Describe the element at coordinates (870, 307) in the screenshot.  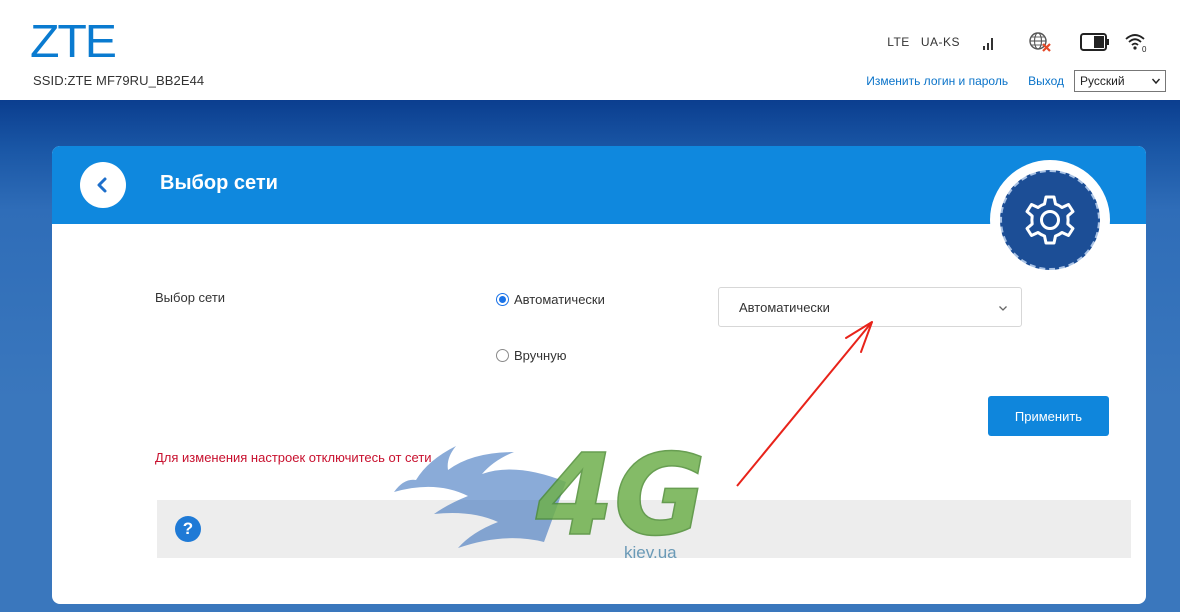
I see `network-mode-select: Автоматически` at that location.